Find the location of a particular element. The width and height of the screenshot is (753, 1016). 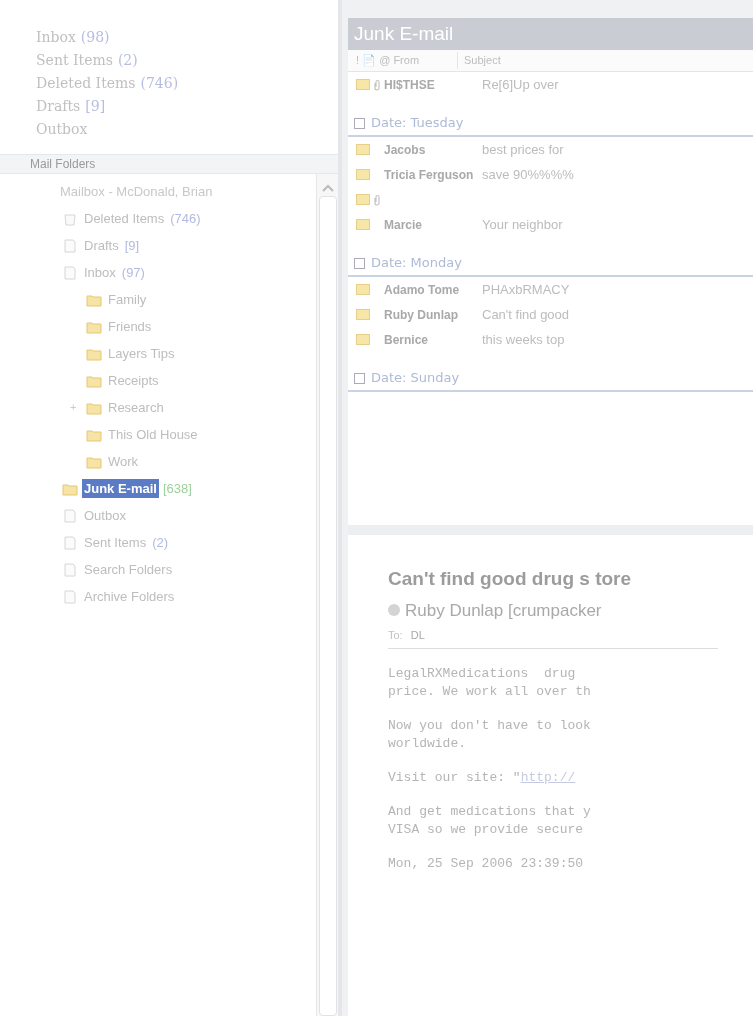

subject-text: PHAxbRMACY is located at coordinates (525, 289).